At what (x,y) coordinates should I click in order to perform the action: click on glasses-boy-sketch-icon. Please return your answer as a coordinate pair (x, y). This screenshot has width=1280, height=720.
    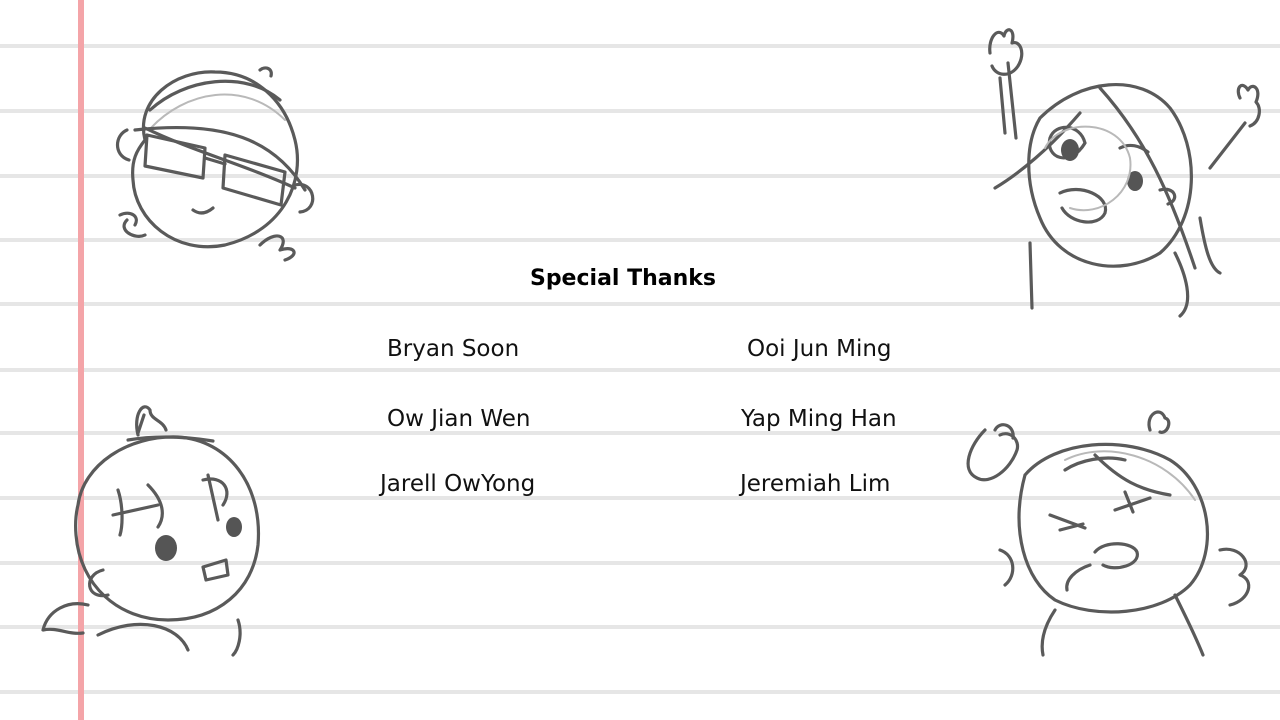
    Looking at the image, I should click on (215, 162).